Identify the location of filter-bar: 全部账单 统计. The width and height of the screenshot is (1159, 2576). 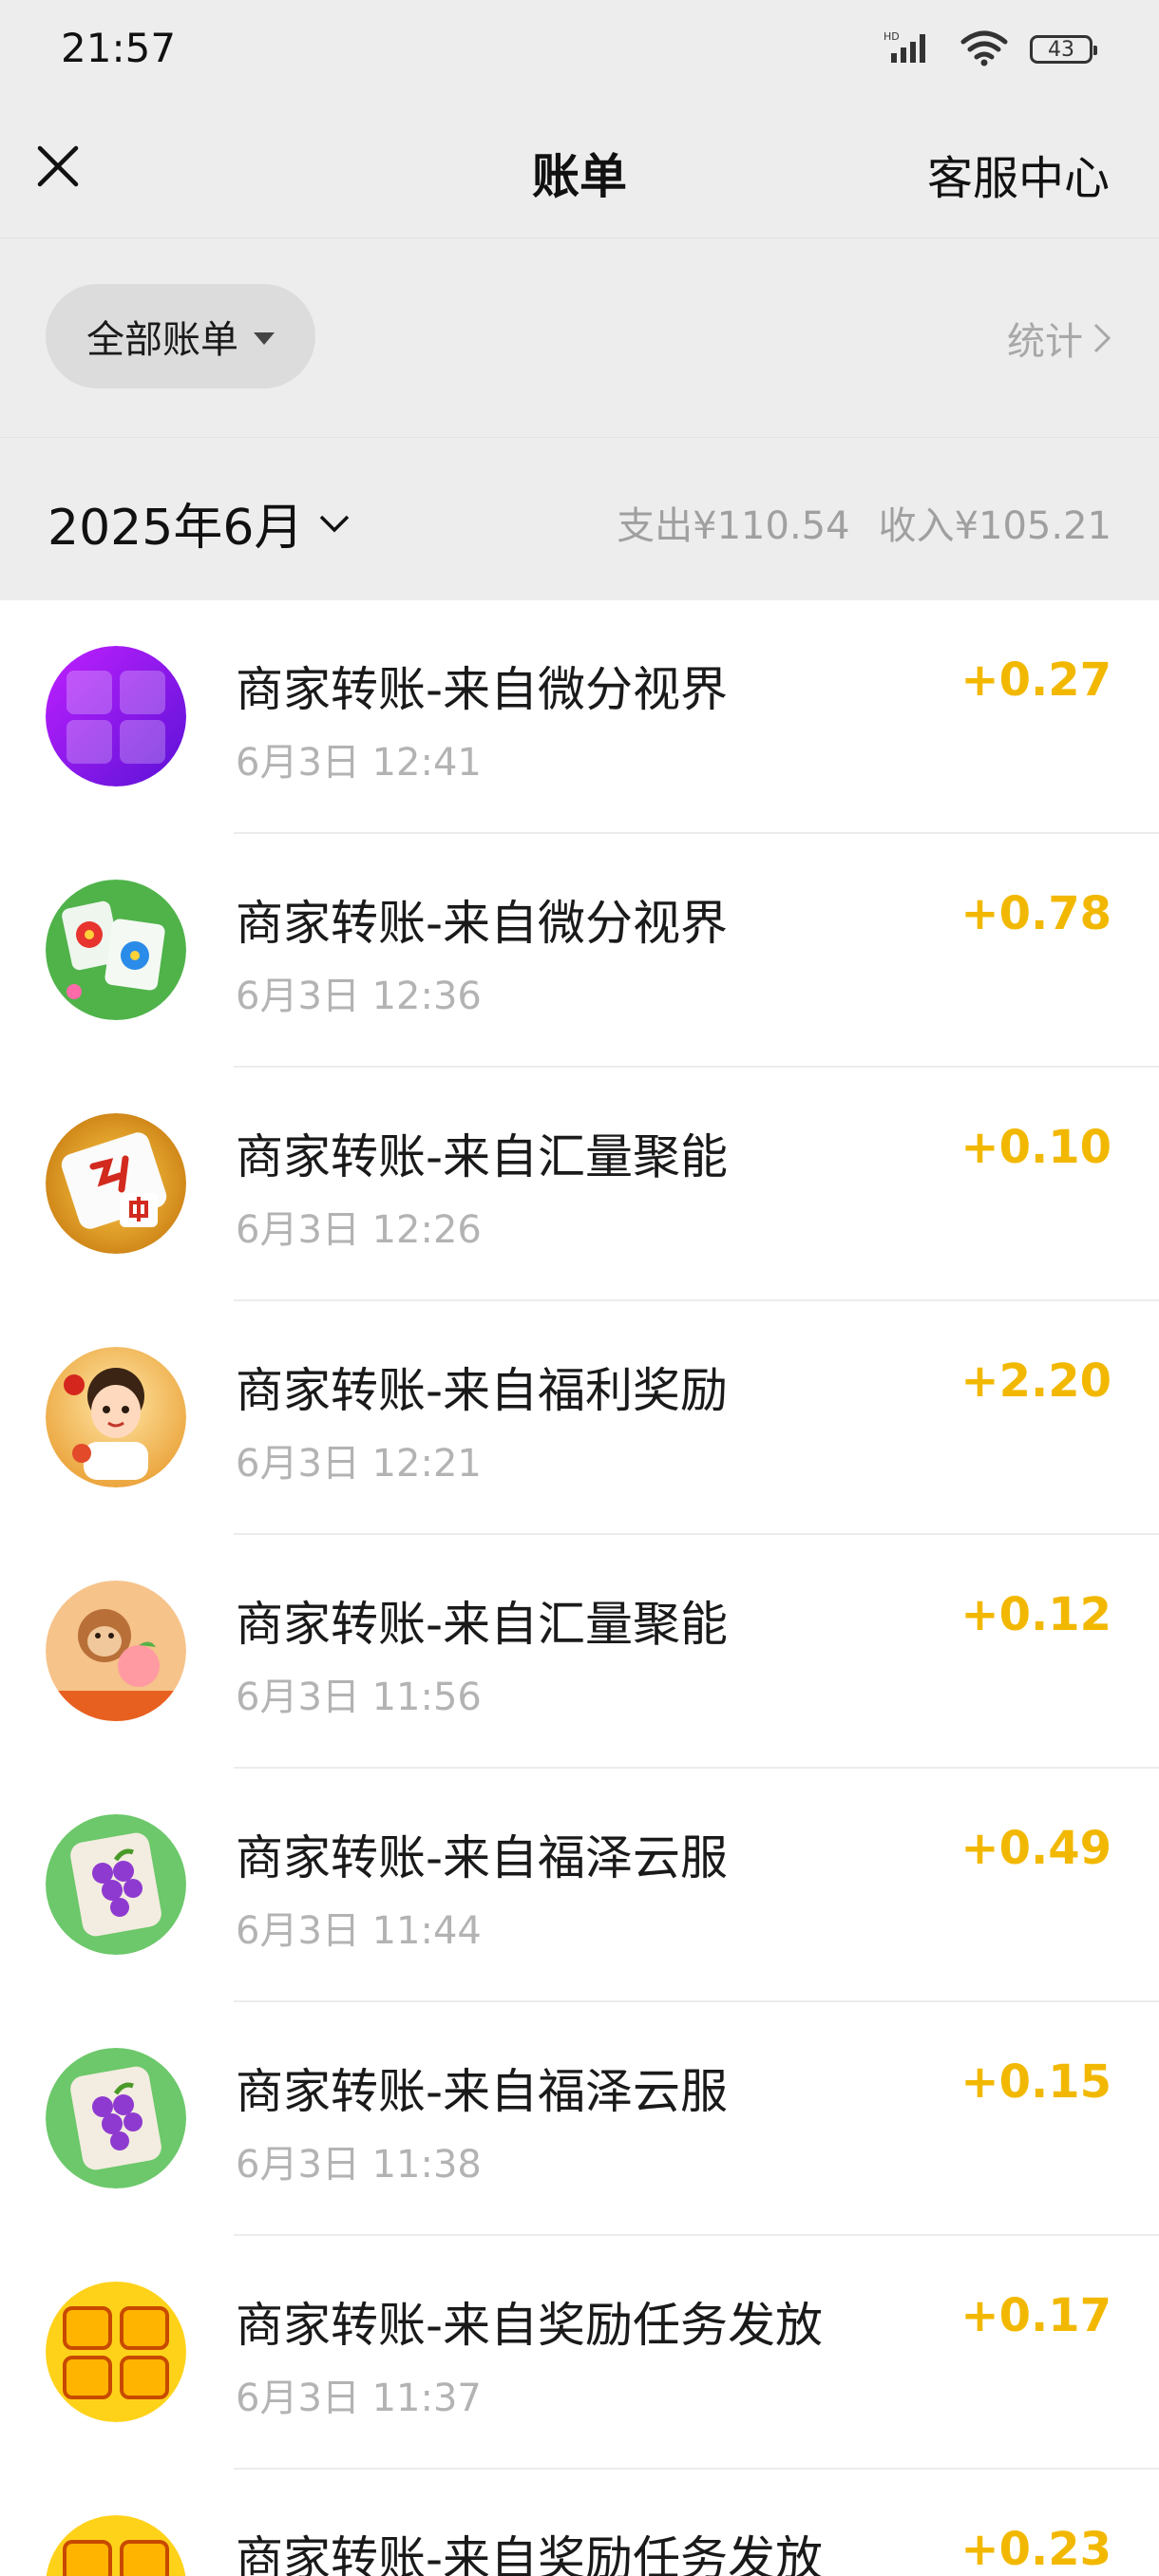
(579, 337).